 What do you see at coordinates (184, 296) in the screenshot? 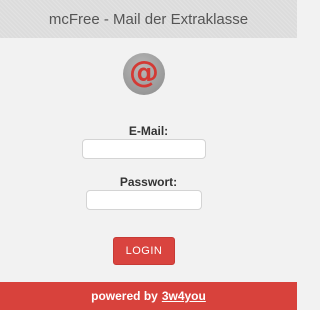
I see `footer-link: 3w4you` at bounding box center [184, 296].